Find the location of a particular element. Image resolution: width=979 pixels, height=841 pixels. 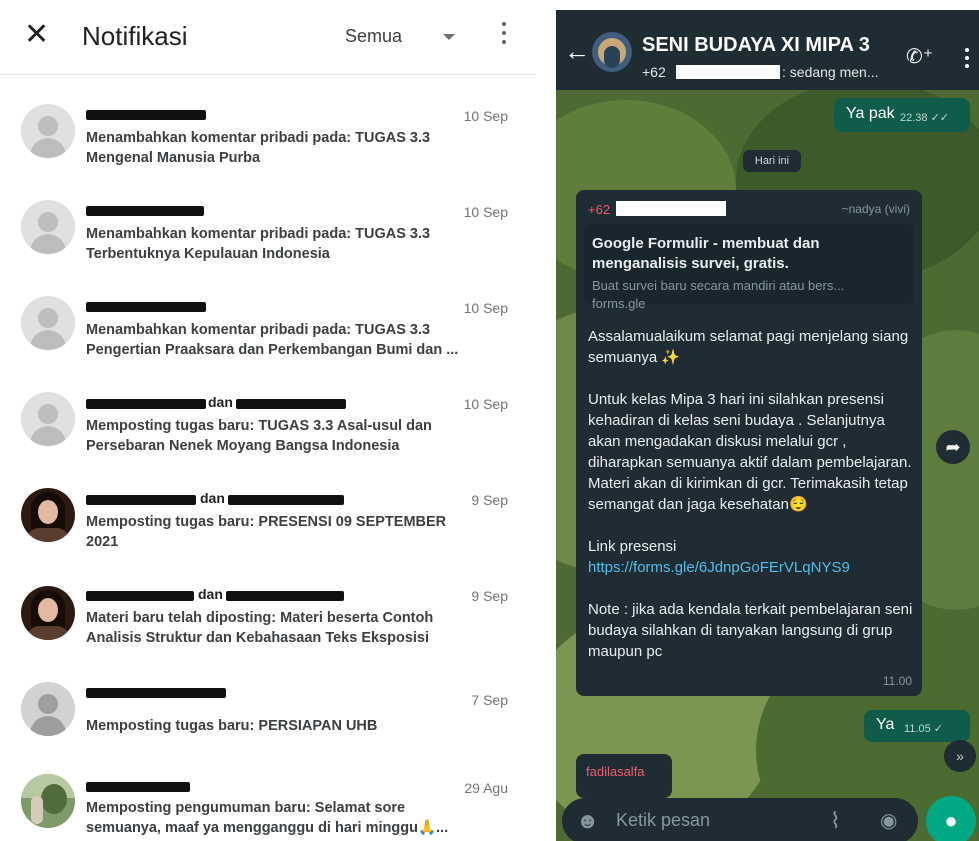

received-message: fadilasalfa is located at coordinates (624, 776).